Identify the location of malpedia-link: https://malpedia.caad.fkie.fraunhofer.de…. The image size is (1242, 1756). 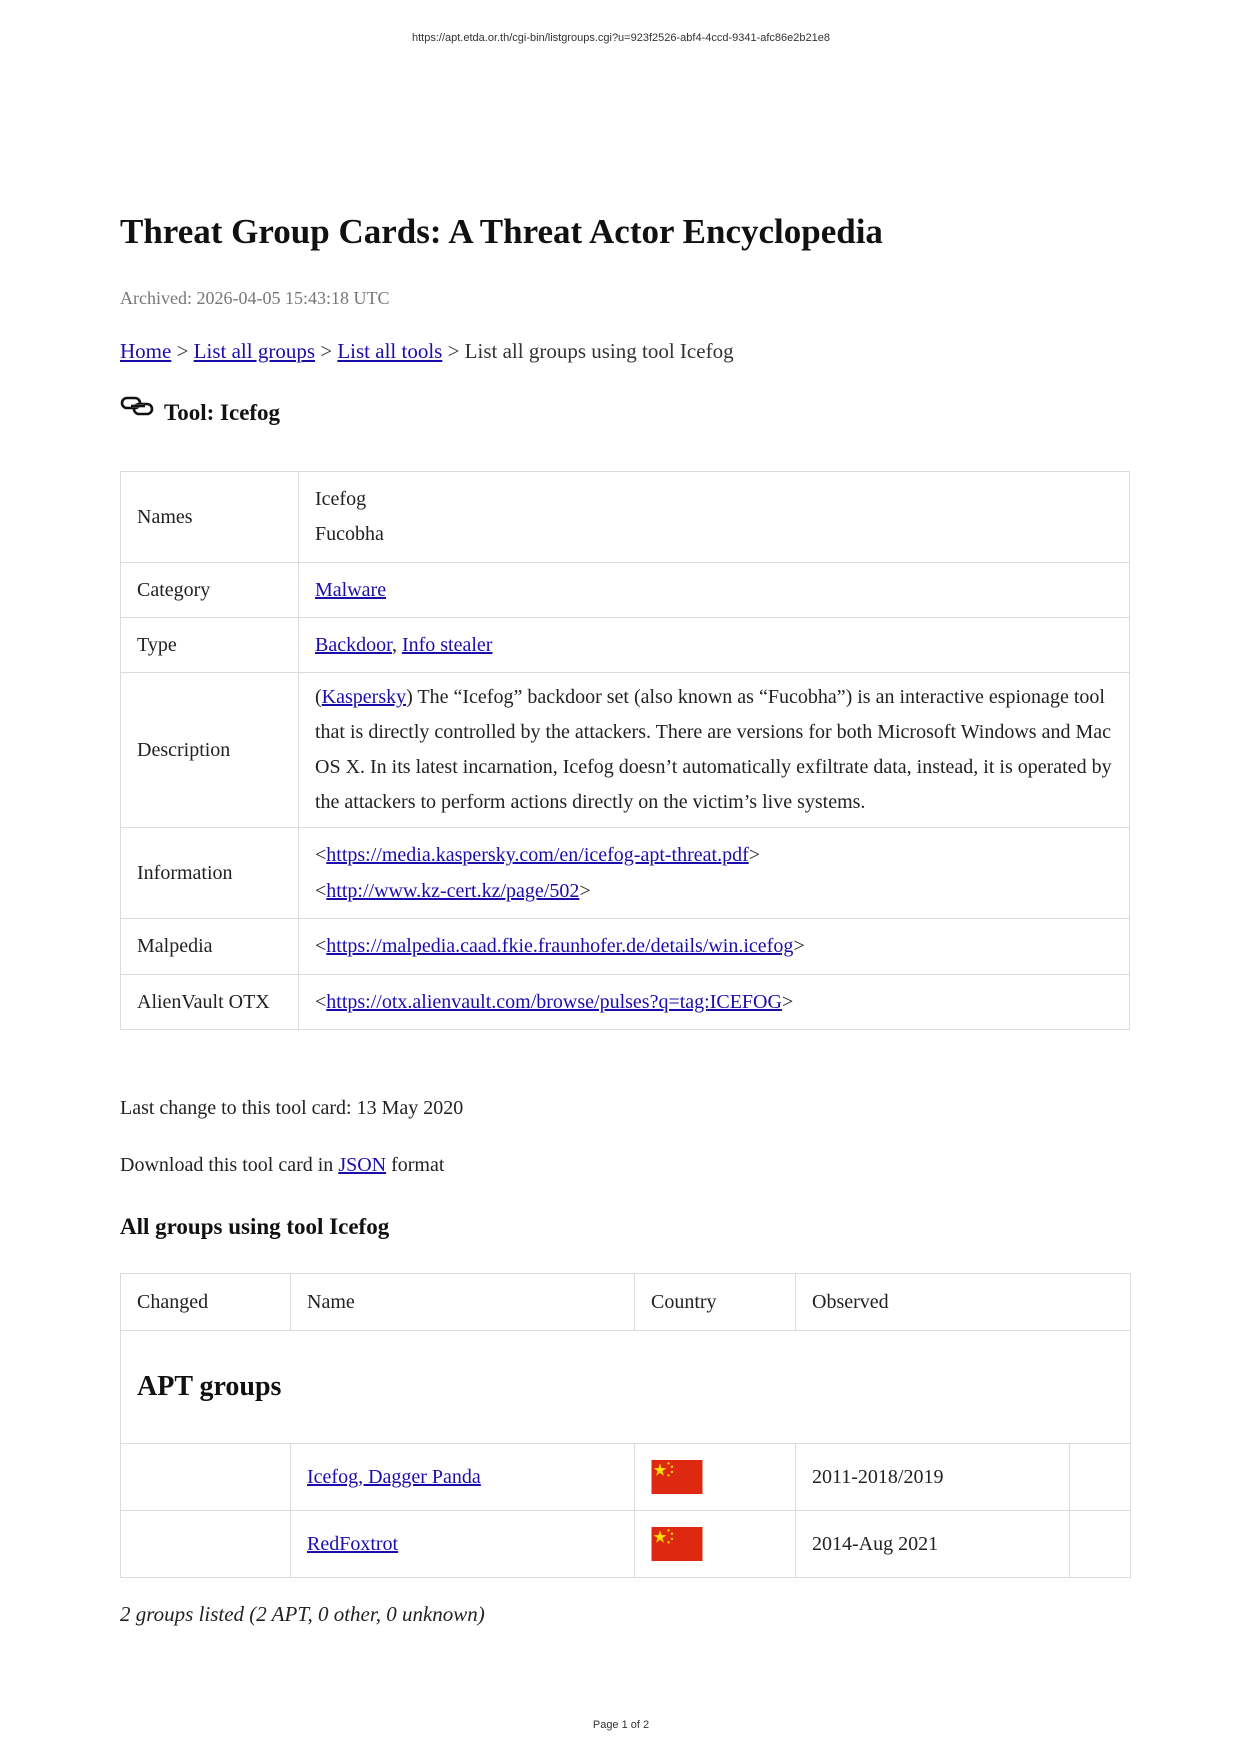
(559, 946).